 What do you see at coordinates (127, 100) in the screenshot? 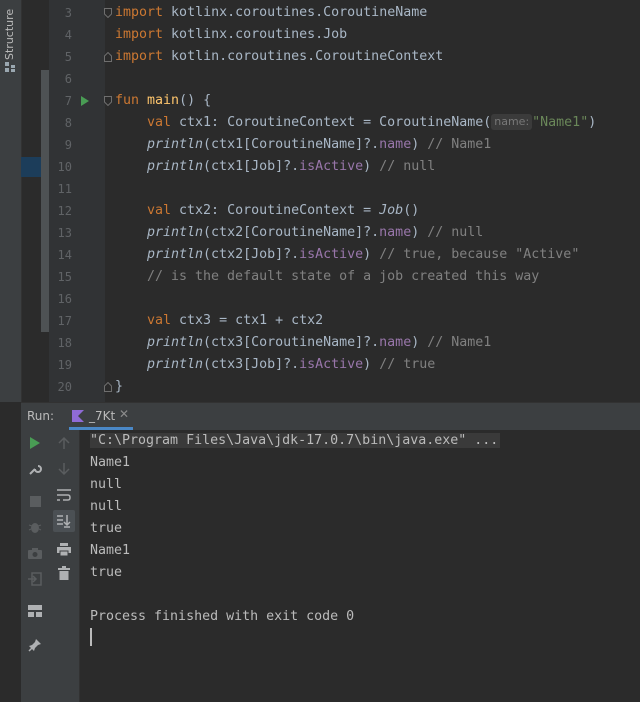
I see `keyword: fun` at bounding box center [127, 100].